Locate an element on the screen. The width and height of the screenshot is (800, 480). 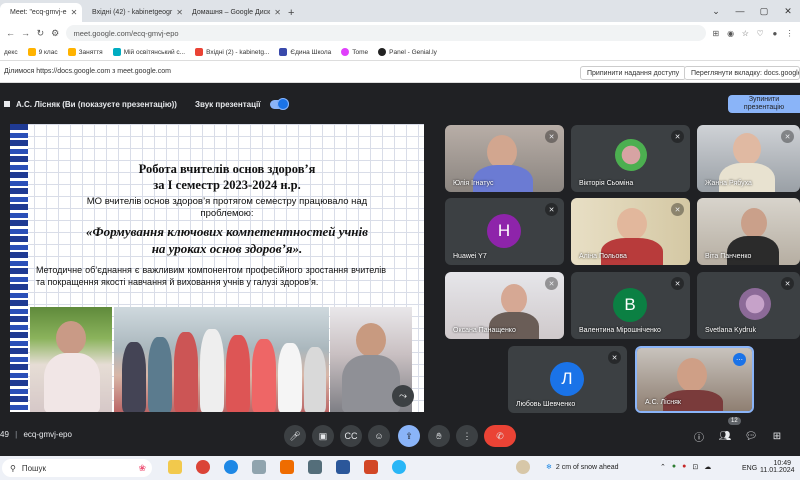
people-icon: 👥︎ is located at coordinates (725, 436).